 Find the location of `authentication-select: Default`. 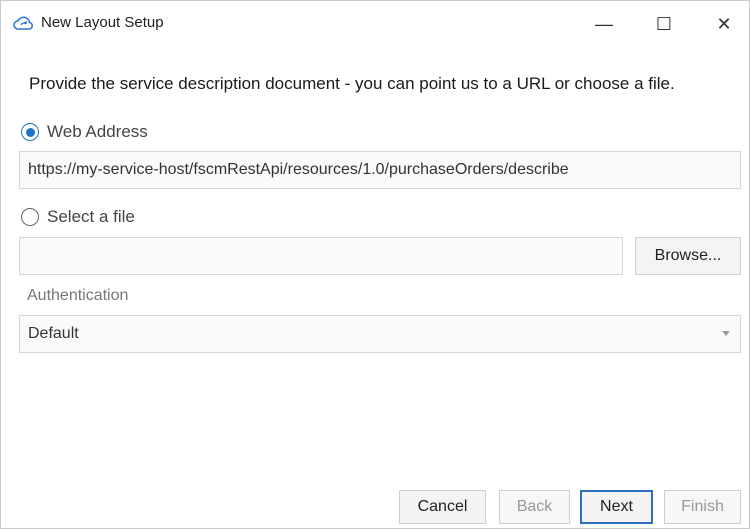

authentication-select: Default is located at coordinates (380, 334).